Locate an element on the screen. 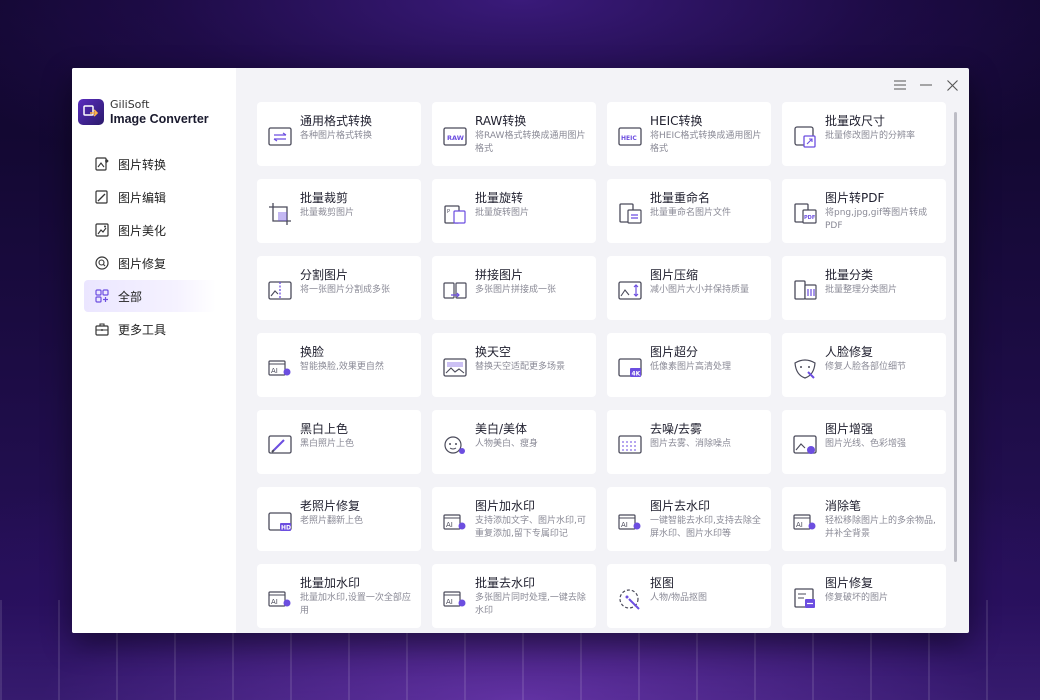 The image size is (1040, 700). tool-card-old-photo-hd: HD 老照片修复 老照片翻新上色 is located at coordinates (339, 519).